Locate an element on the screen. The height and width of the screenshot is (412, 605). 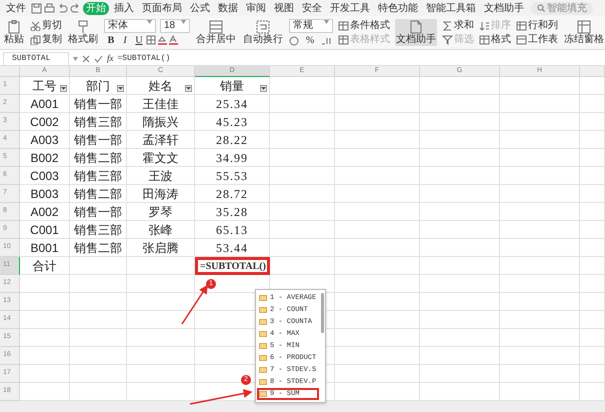
table-cell-text: 霍文文 is located at coordinates (160, 158).